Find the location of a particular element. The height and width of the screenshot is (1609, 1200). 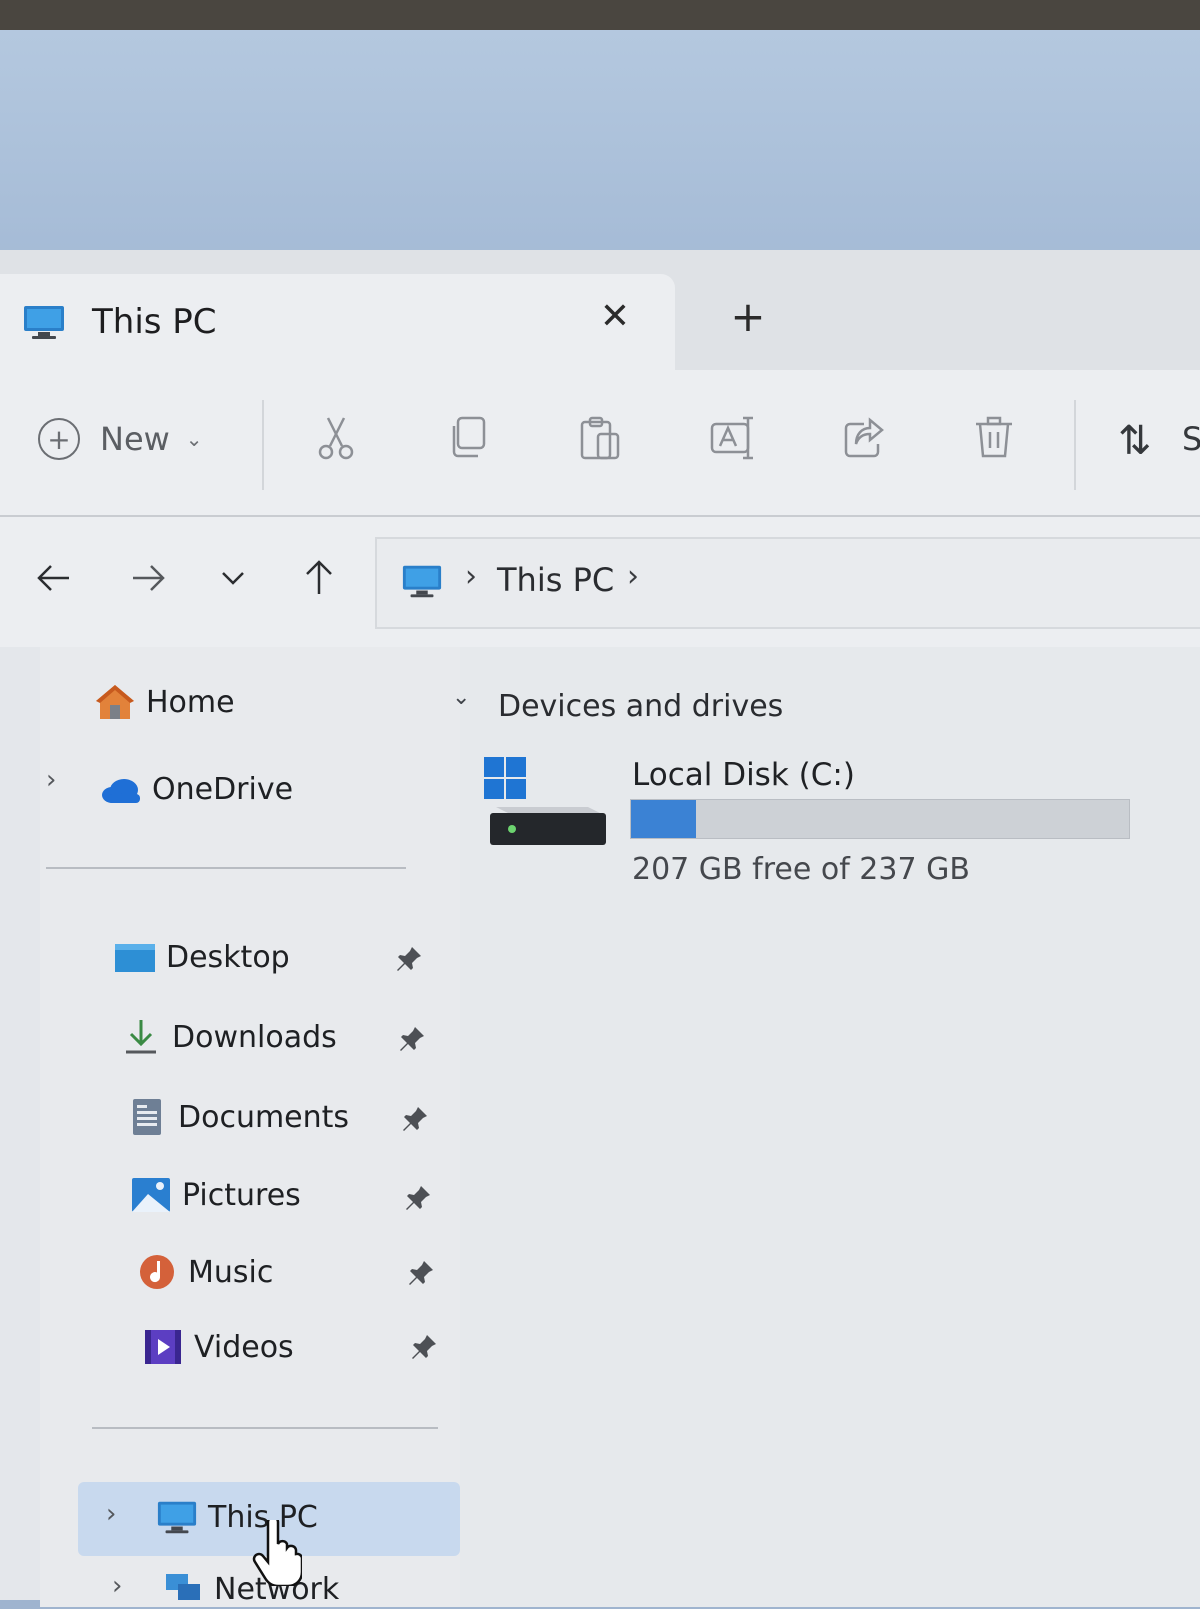

close-tab-icon: ✕ is located at coordinates (615, 316).